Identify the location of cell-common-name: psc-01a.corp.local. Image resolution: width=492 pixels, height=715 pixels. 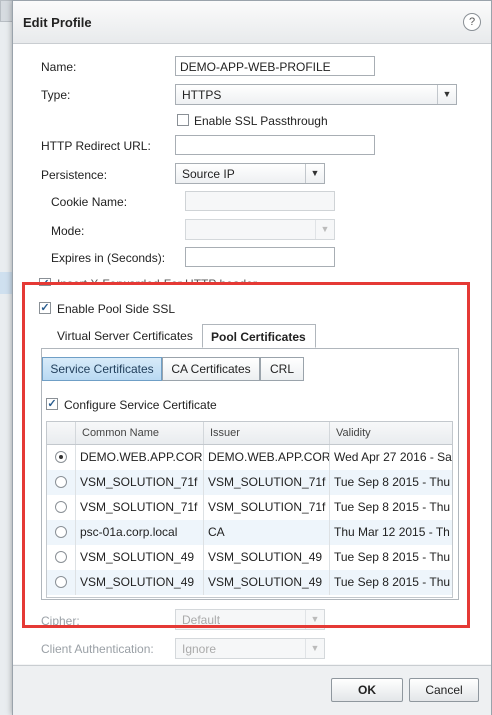
(139, 532).